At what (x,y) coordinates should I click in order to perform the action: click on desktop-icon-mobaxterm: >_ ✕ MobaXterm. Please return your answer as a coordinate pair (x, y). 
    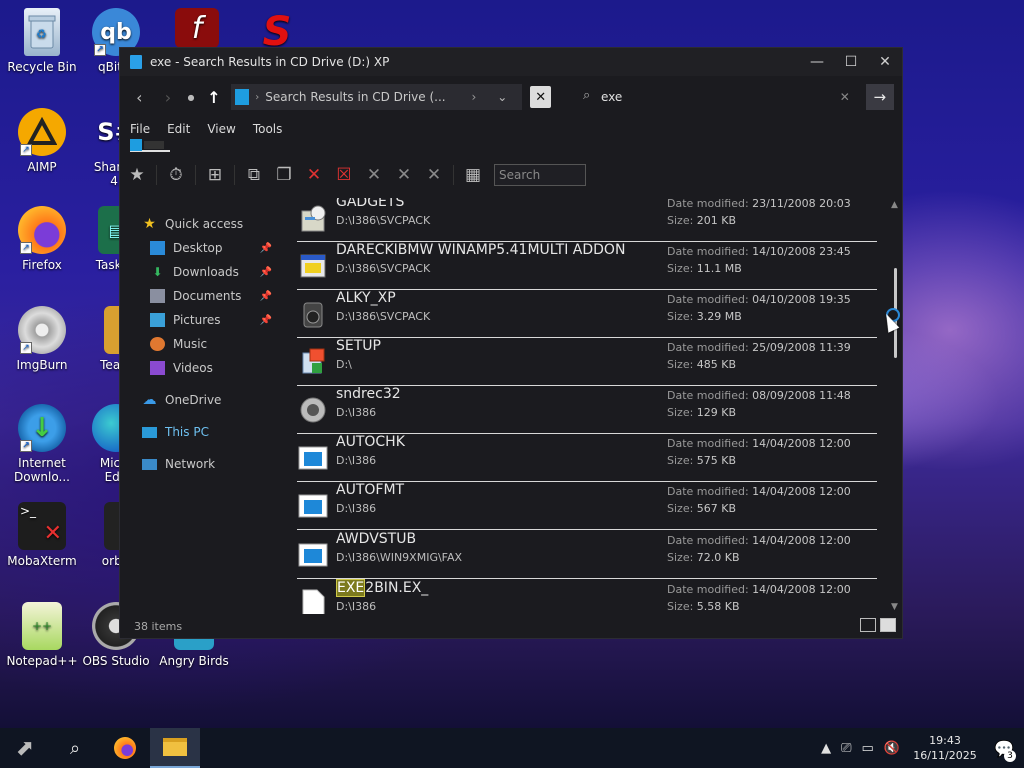
    Looking at the image, I should click on (42, 535).